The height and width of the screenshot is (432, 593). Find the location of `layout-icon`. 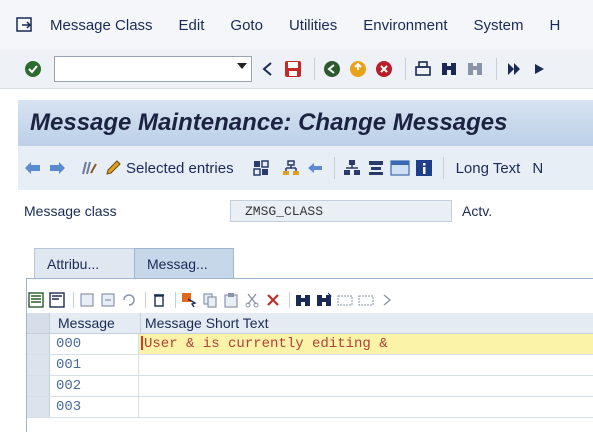

layout-icon is located at coordinates (376, 168).